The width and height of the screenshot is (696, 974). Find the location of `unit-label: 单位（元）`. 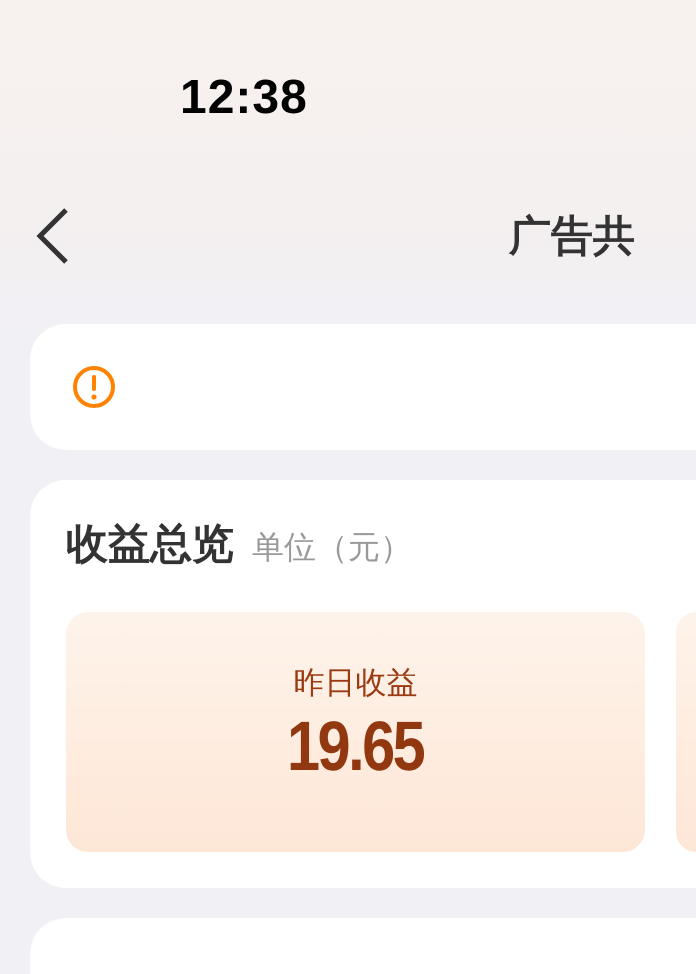

unit-label: 单位（元） is located at coordinates (332, 547).